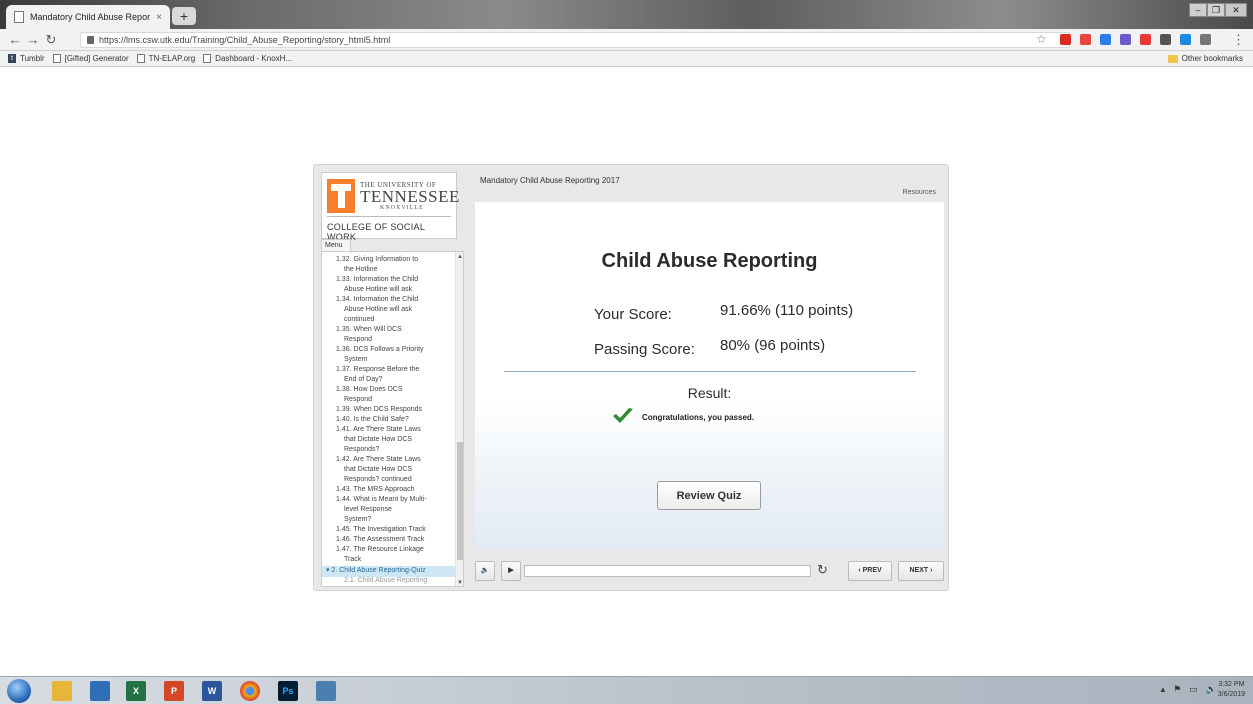 The image size is (1253, 704). I want to click on resources-link: Resources, so click(919, 192).